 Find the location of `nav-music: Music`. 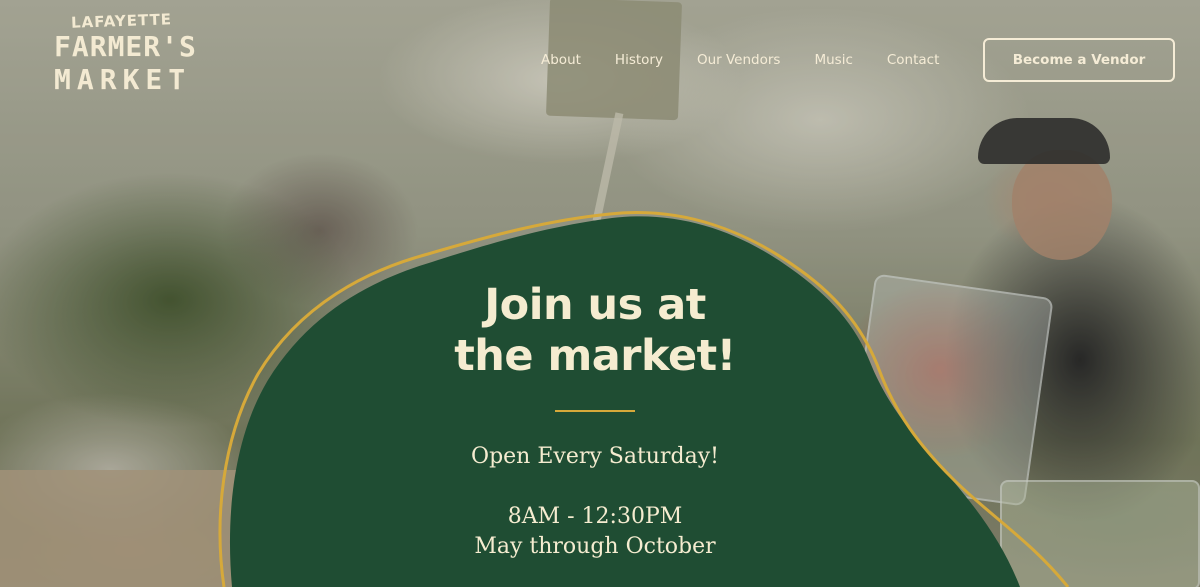

nav-music: Music is located at coordinates (833, 60).